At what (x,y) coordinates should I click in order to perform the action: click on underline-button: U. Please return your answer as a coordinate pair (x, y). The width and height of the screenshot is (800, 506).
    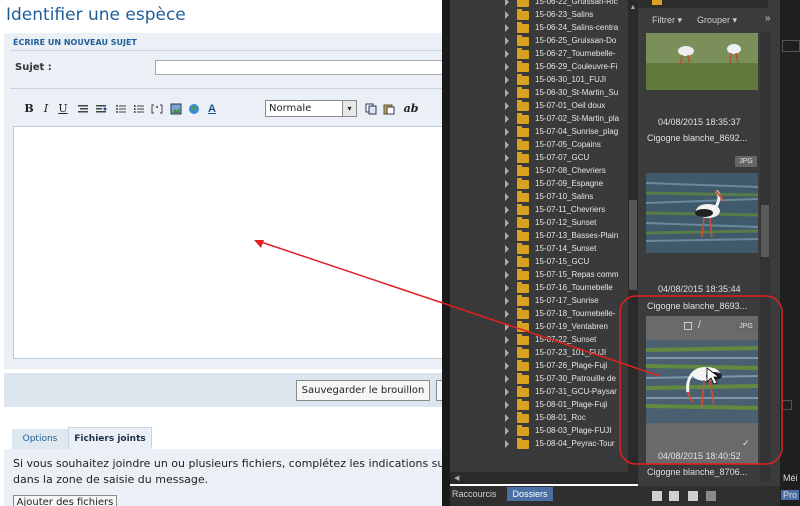
    Looking at the image, I should click on (63, 109).